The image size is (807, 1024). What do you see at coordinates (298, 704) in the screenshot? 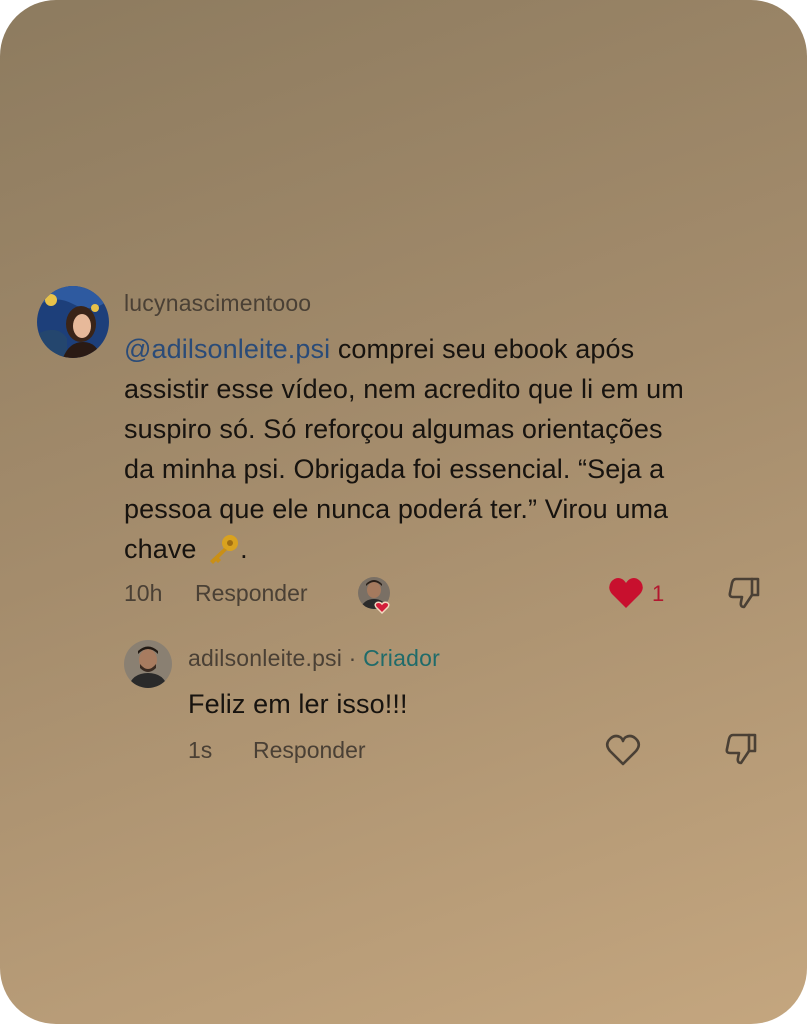
I see `reply-body: Feliz em ler isso!!!` at bounding box center [298, 704].